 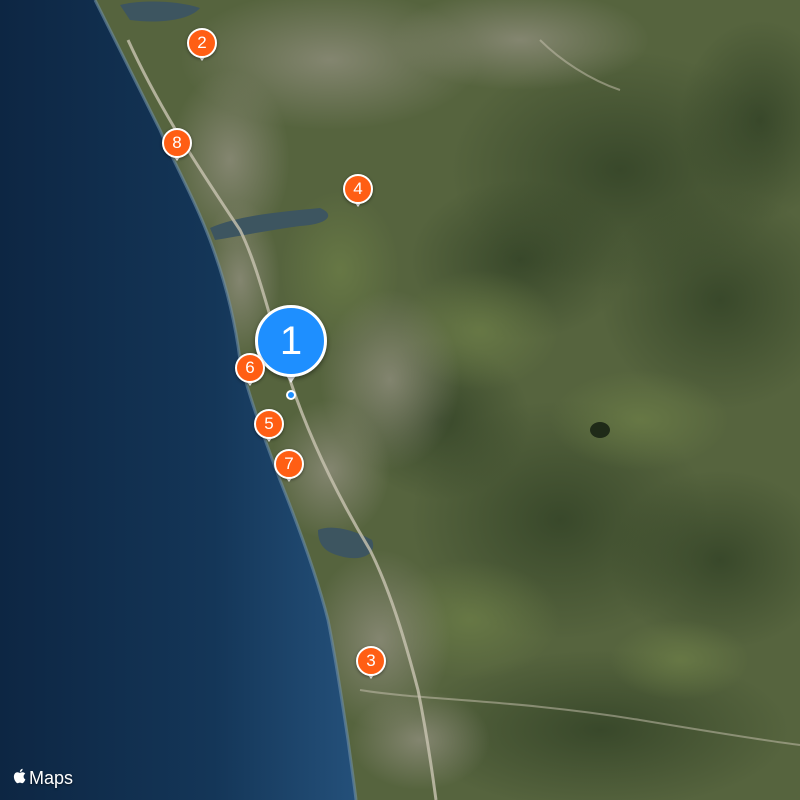 What do you see at coordinates (291, 395) in the screenshot?
I see `location-dot` at bounding box center [291, 395].